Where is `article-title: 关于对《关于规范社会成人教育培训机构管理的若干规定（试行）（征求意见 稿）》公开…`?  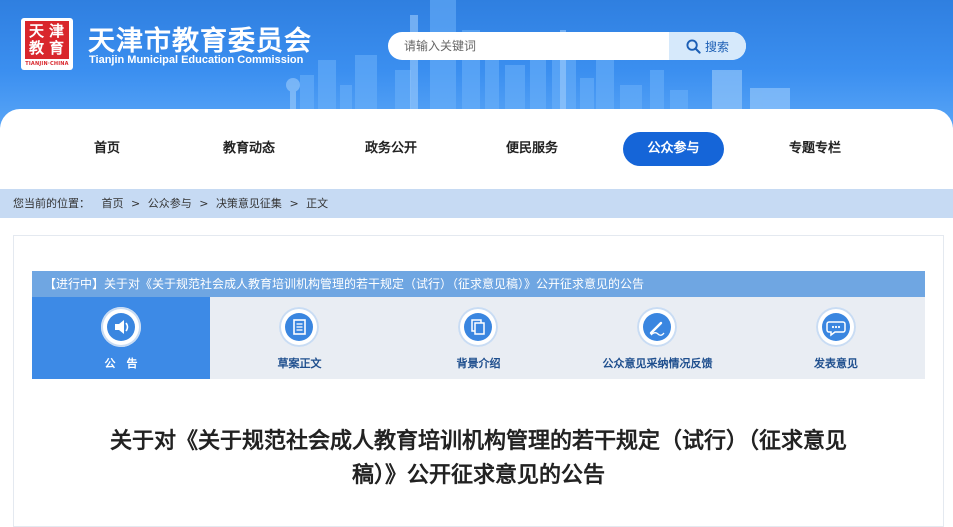
article-title: 关于对《关于规范社会成人教育培训机构管理的若干规定（试行）（征求意见 稿）》公开… is located at coordinates (478, 458).